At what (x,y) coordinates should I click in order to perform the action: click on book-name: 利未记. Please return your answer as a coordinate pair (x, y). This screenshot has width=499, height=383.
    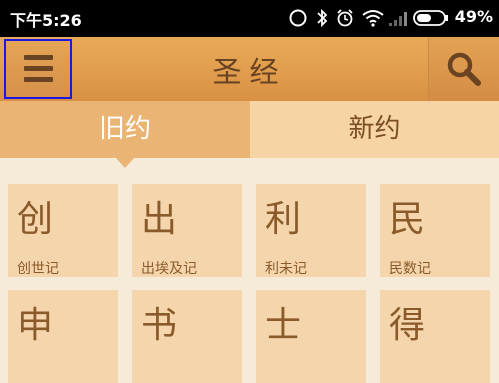
    Looking at the image, I should click on (286, 269).